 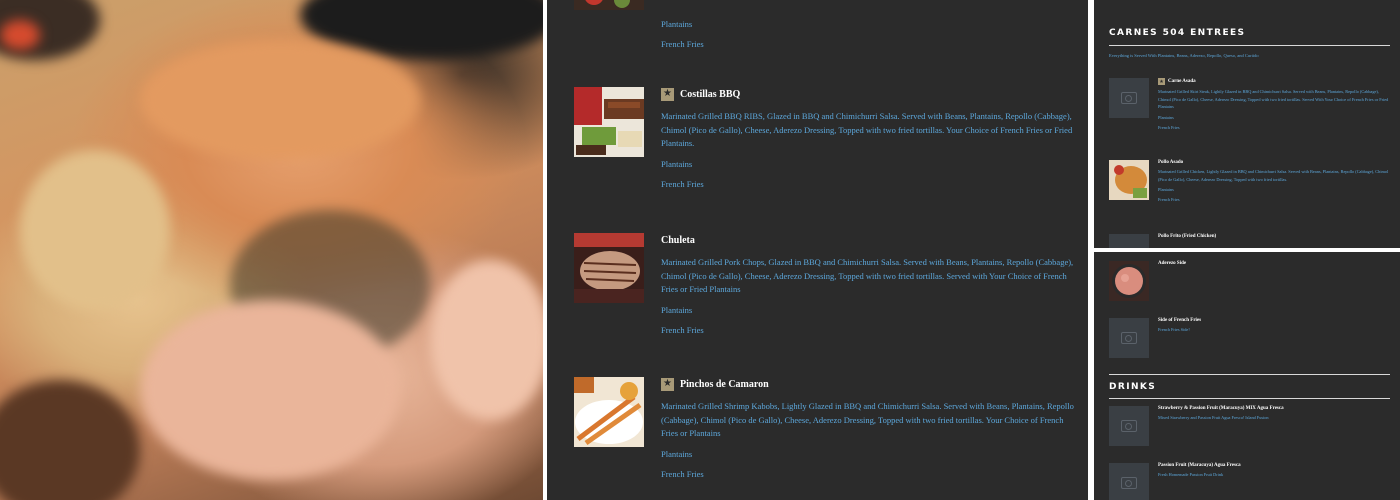 I want to click on chicken-plate-photo-image, so click(x=1129, y=180).